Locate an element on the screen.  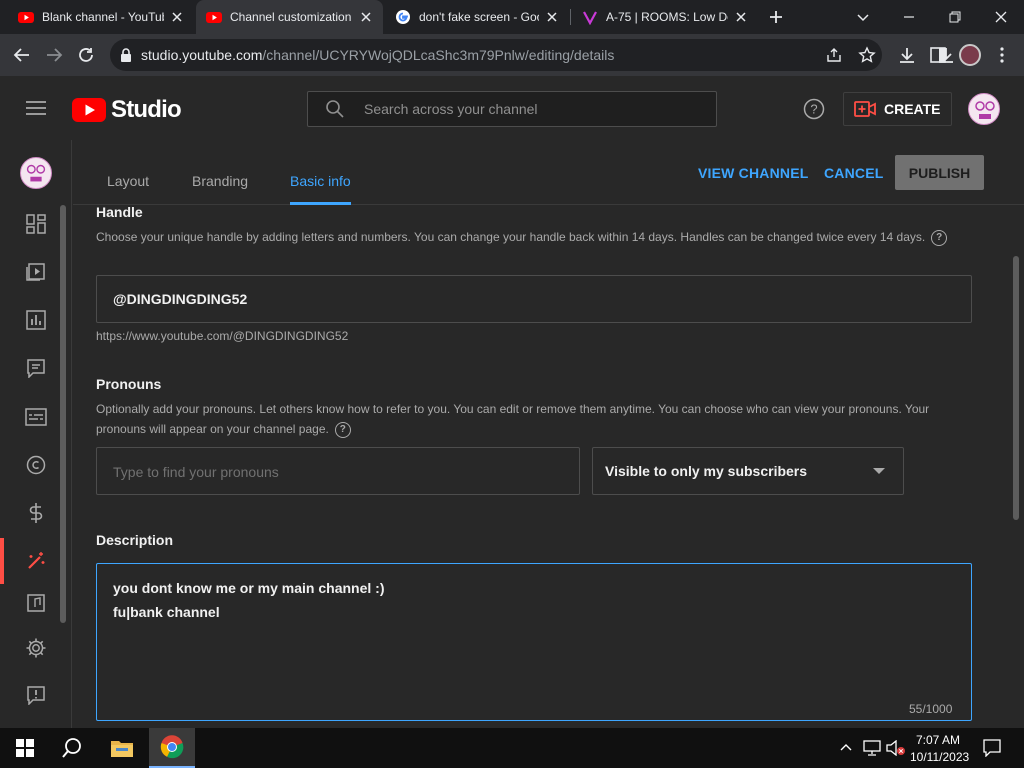
handle-help-icon: ? is located at coordinates (939, 237).